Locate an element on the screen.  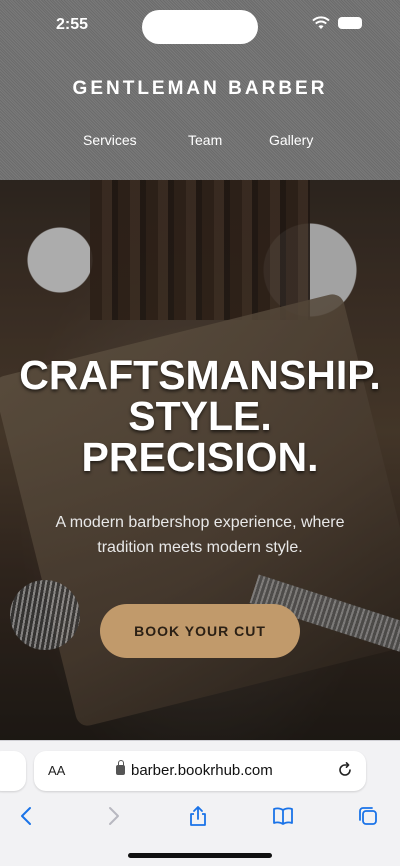
previous-tab is located at coordinates (13, 771).